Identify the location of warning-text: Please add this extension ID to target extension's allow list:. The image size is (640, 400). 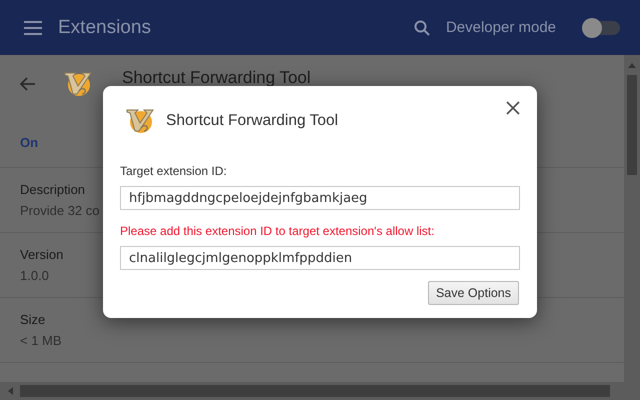
(278, 231).